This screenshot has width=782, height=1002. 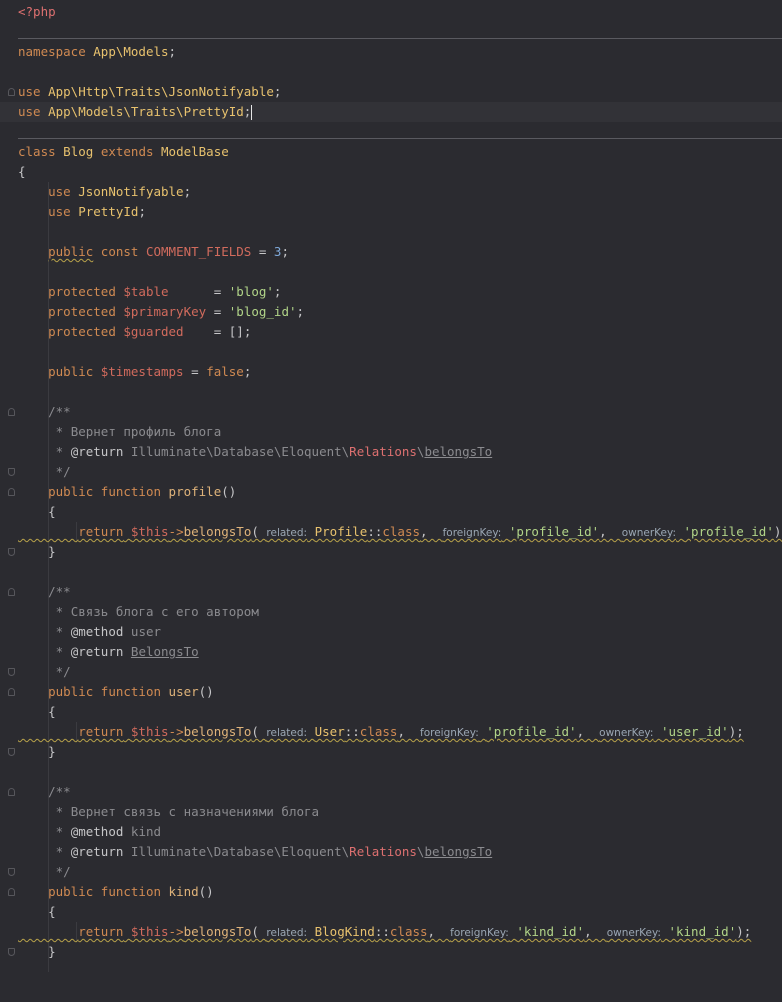 What do you see at coordinates (391, 112) in the screenshot?
I see `current-code-line: use App\Models\Traits\PrettyId;` at bounding box center [391, 112].